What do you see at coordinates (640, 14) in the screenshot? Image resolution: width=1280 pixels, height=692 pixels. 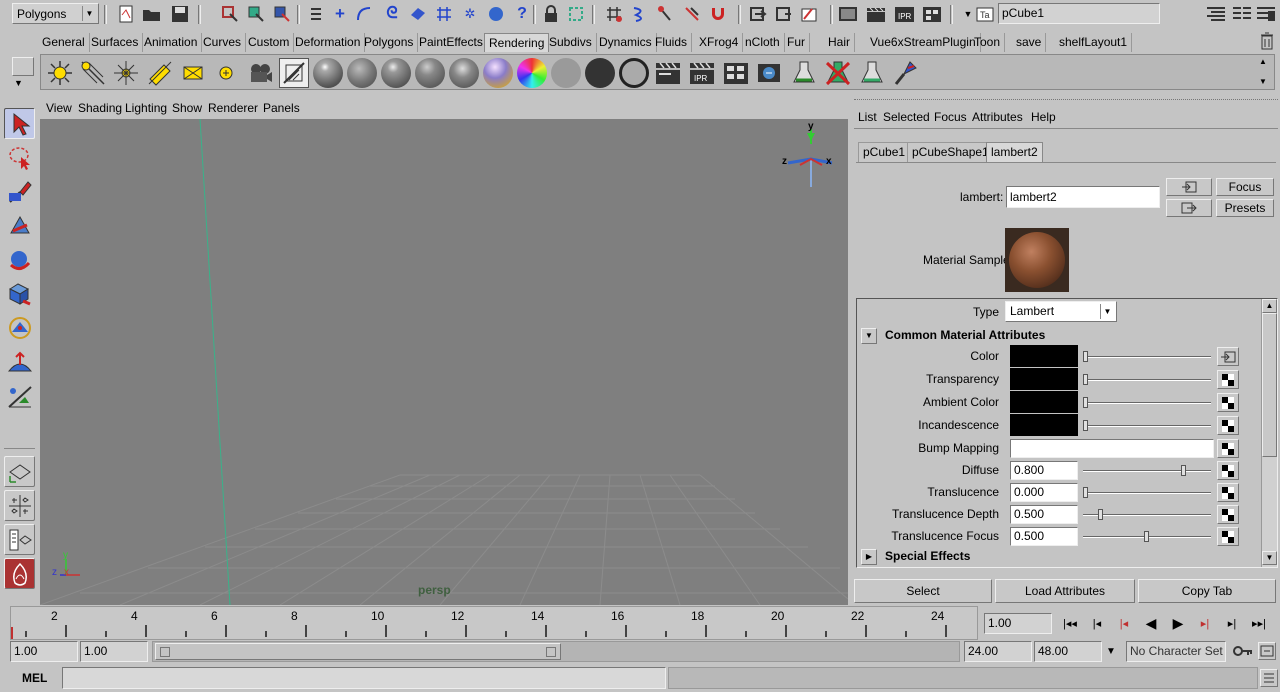 I see `input-ops-icon` at bounding box center [640, 14].